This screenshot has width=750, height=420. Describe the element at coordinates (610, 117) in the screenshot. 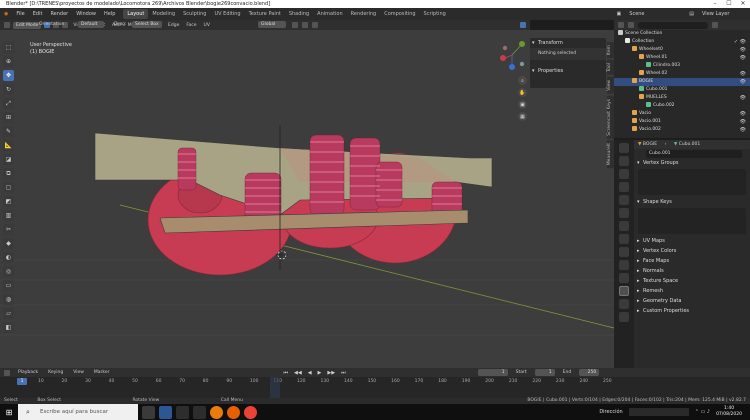

I see `n-tab-screencast-keys: Screencast Keys` at that location.